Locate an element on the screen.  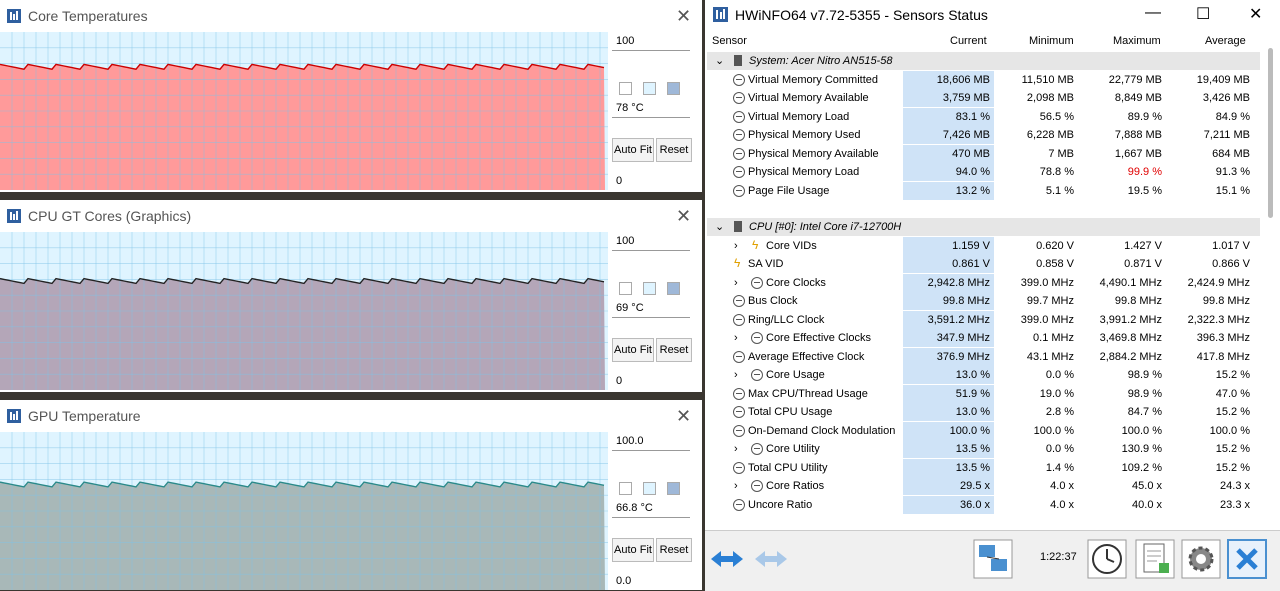
graph-side-panel: 100 69 °C Auto Fit Reset 0 is located at coordinates (657, 311).